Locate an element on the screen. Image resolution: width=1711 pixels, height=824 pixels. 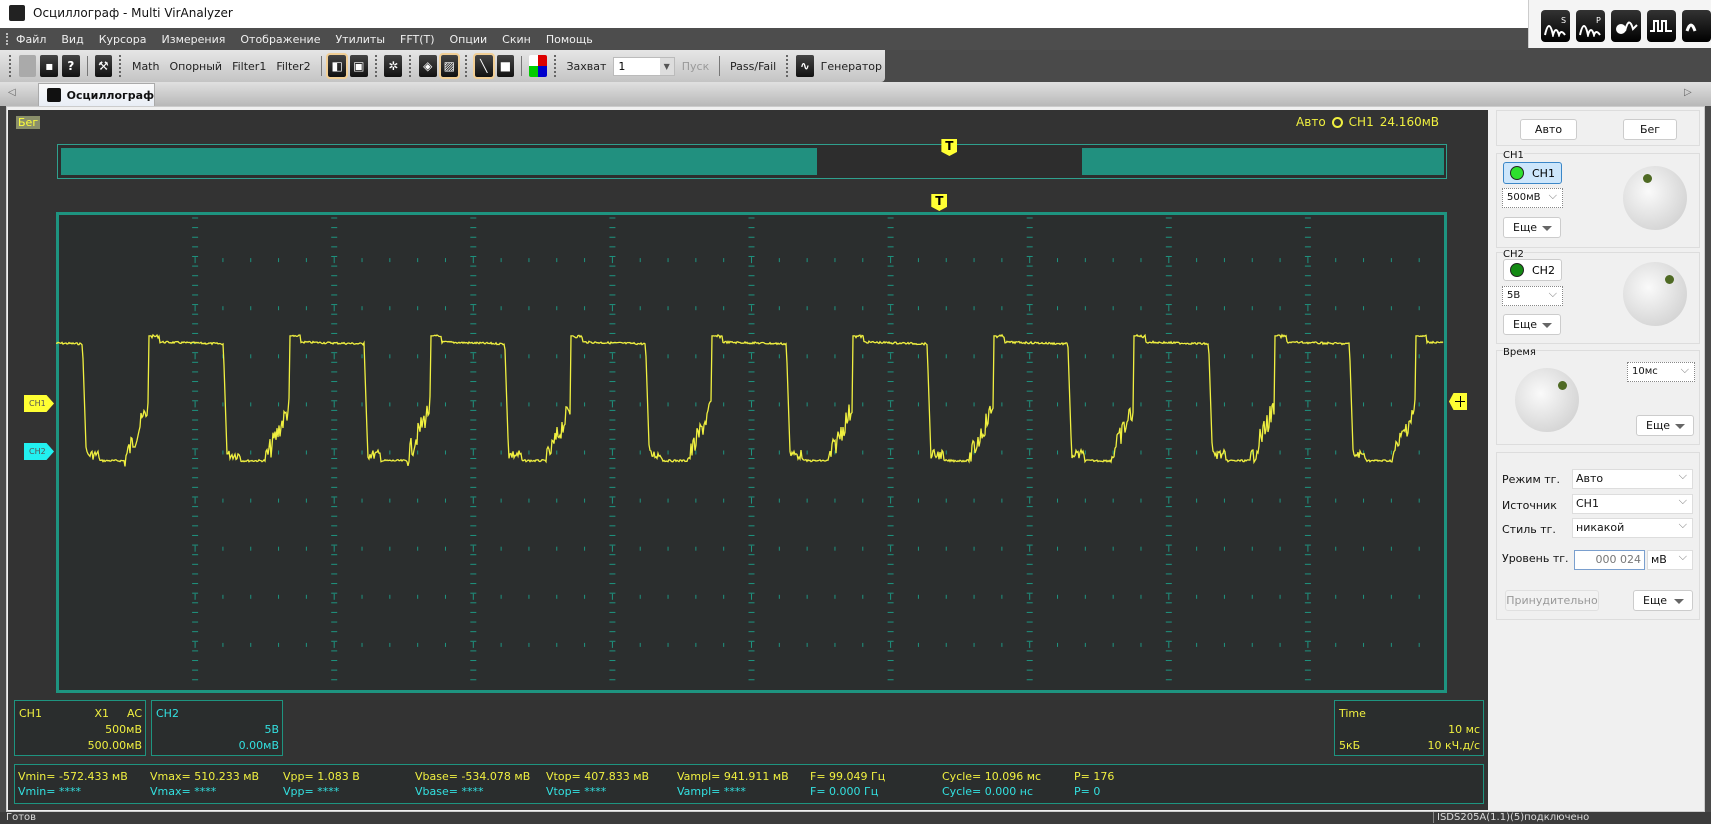
skin-3-icon is located at coordinates (1626, 26).